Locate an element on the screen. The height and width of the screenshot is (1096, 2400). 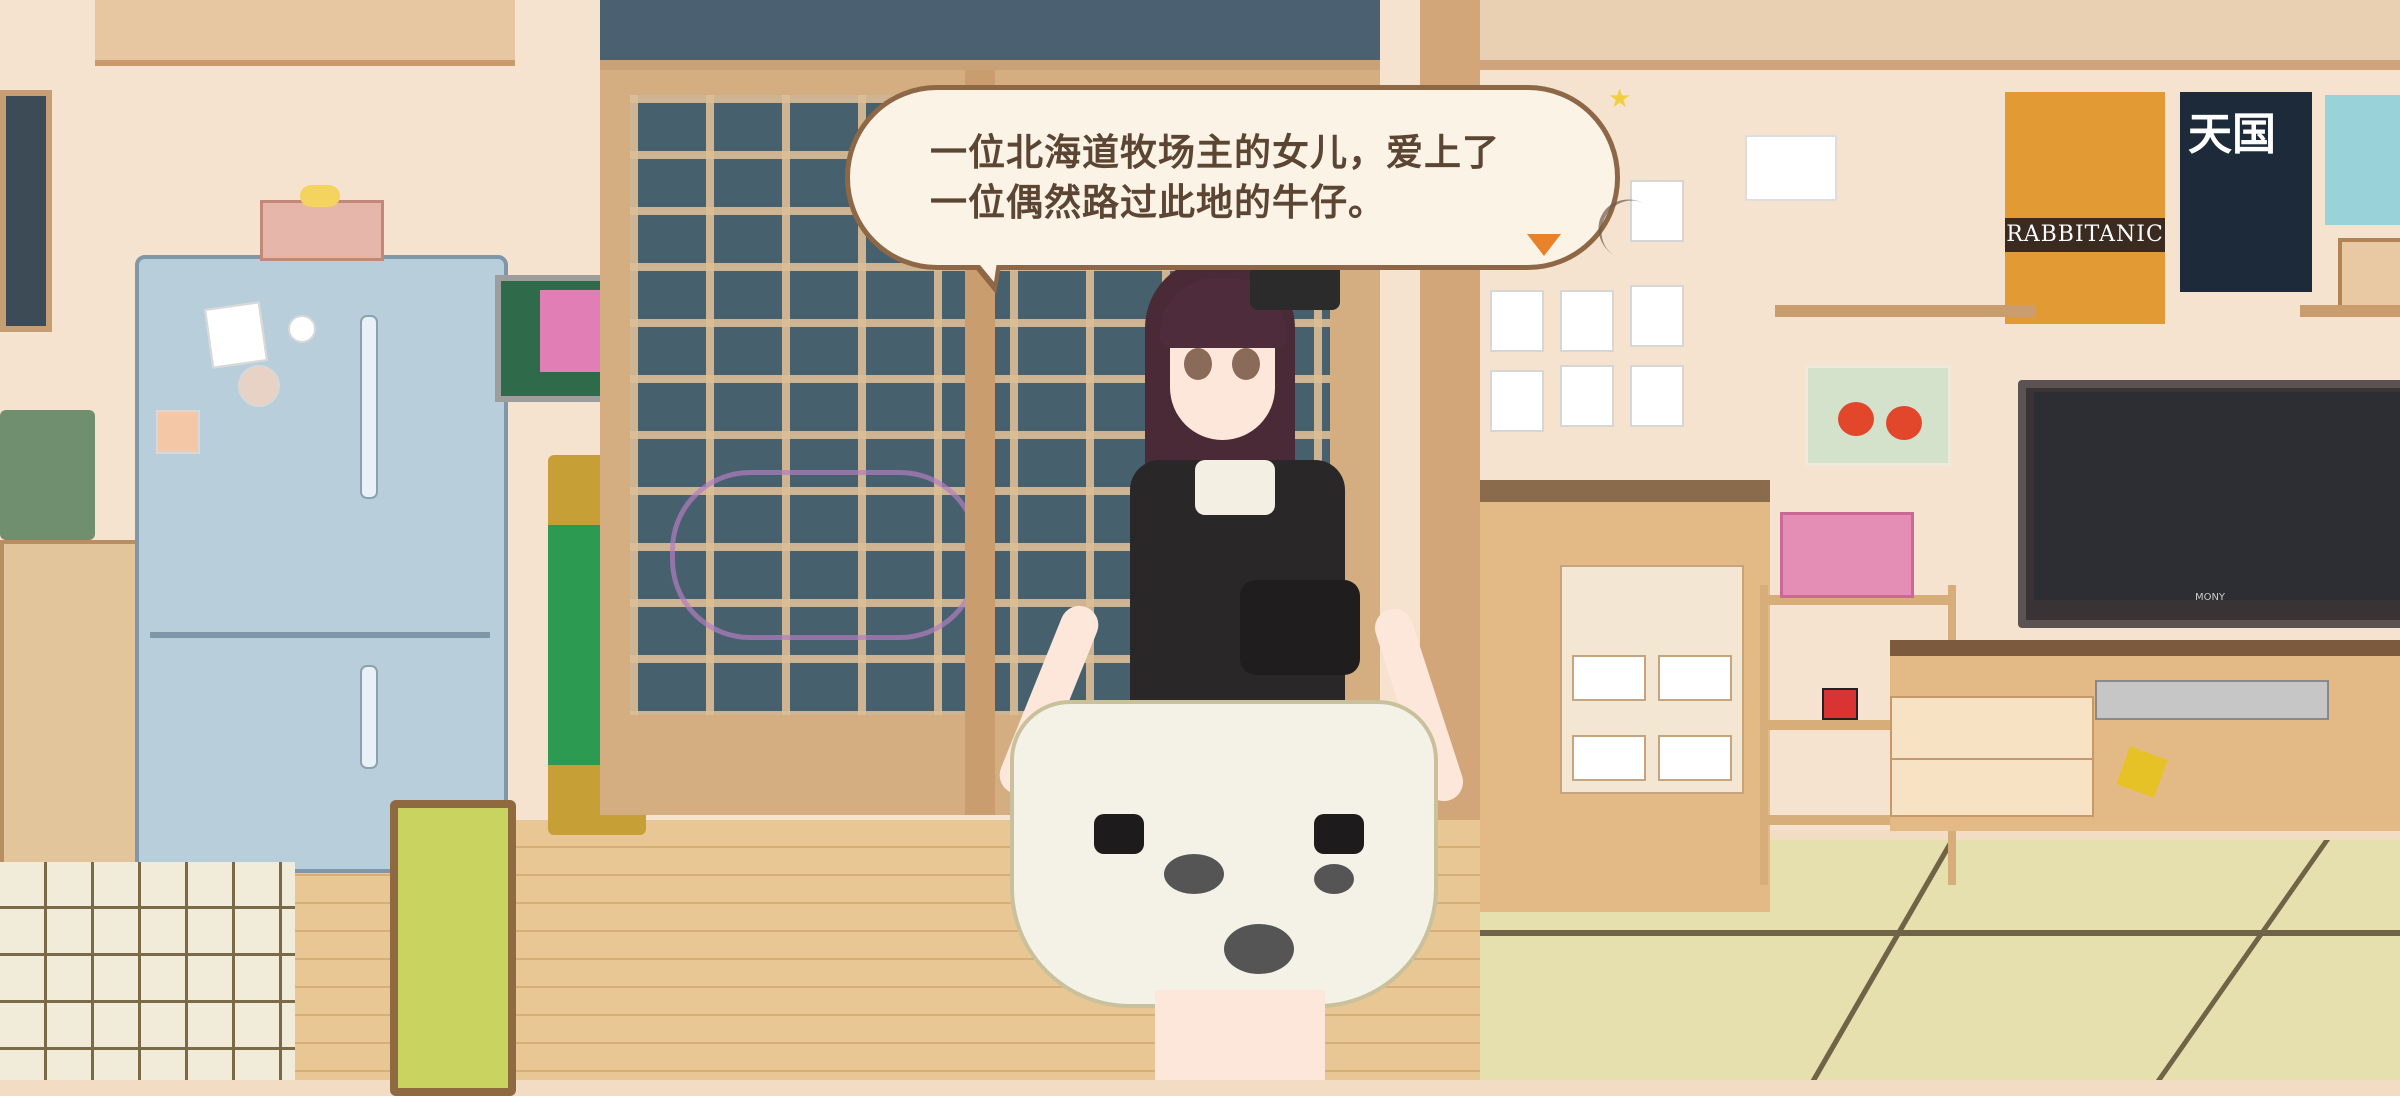
fridge-photo-magnet is located at coordinates (236, 335).